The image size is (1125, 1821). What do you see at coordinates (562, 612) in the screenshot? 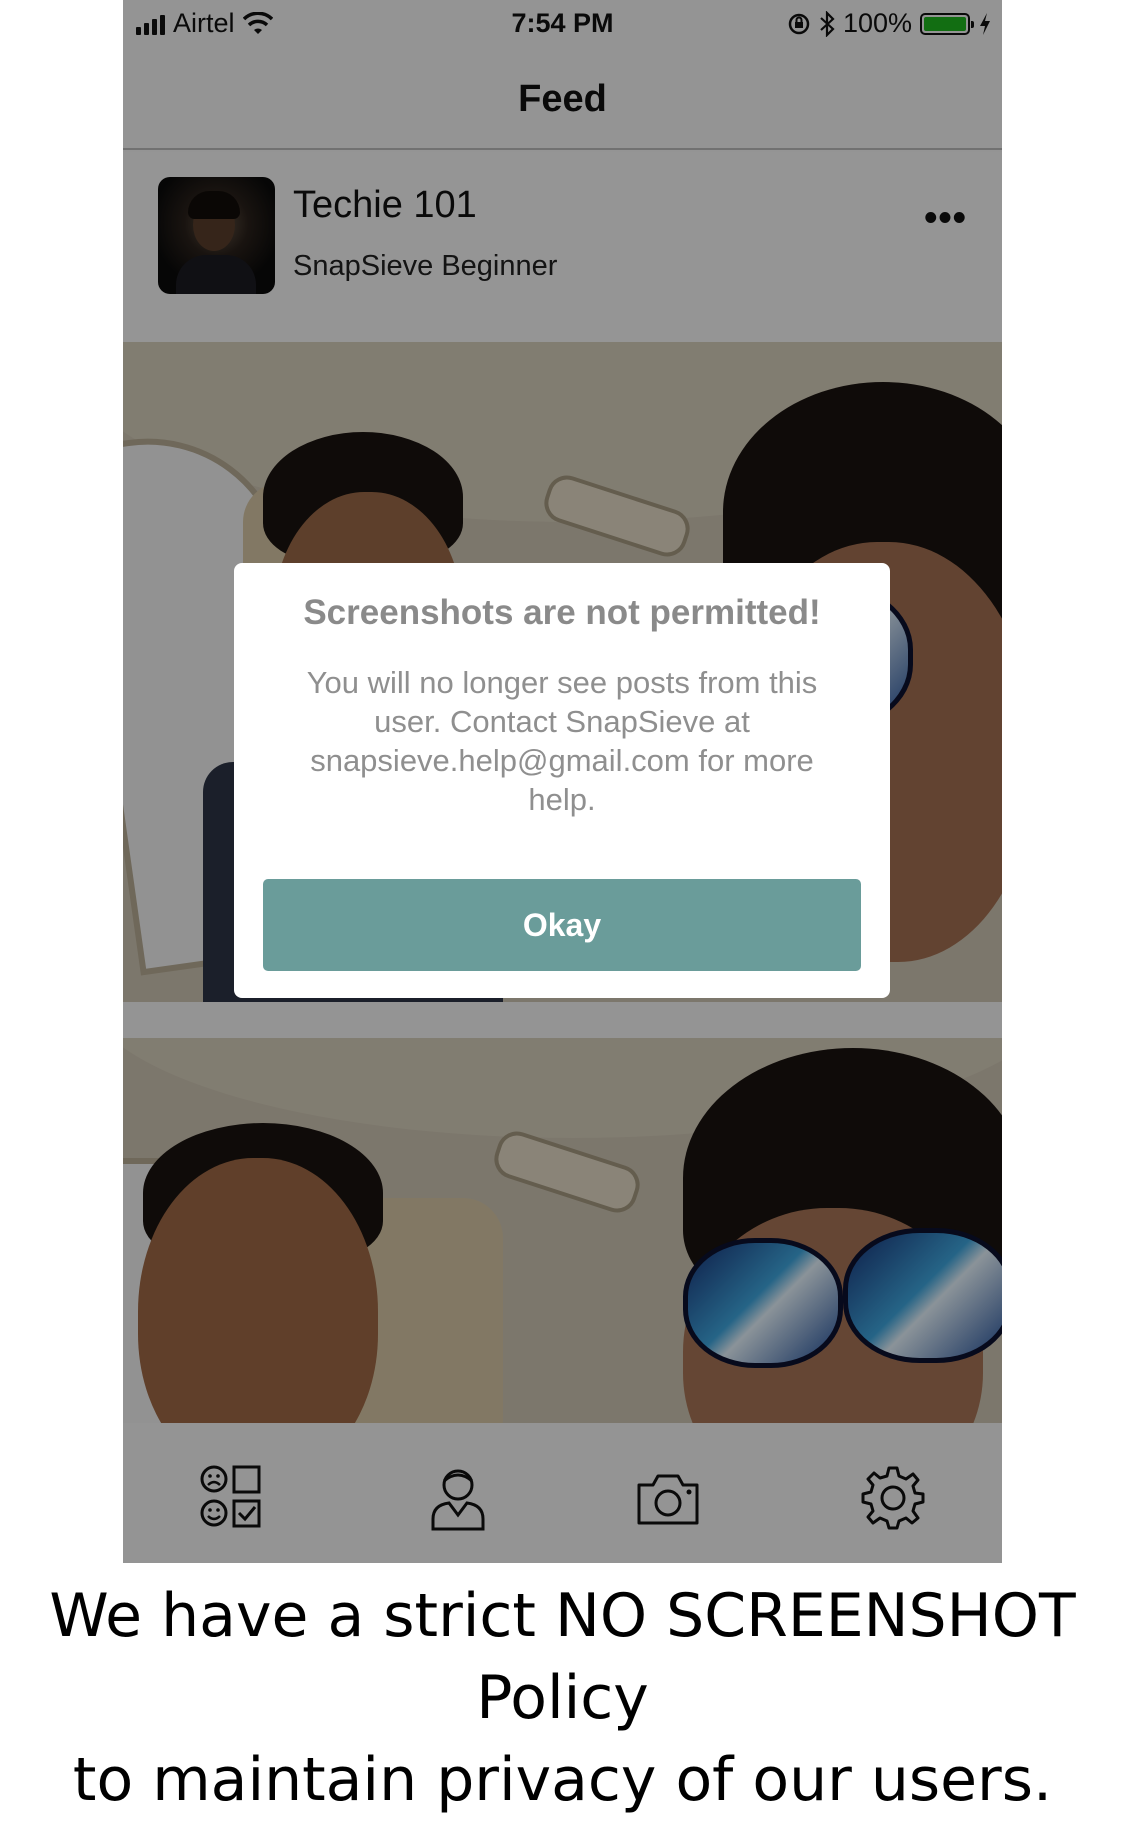
I see `alert-title: Screenshots are not permitted!` at bounding box center [562, 612].